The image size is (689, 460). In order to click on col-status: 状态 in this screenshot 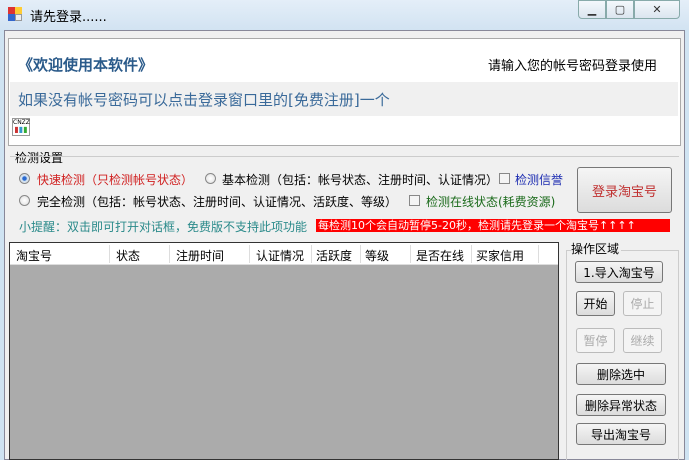, I will do `click(128, 255)`.